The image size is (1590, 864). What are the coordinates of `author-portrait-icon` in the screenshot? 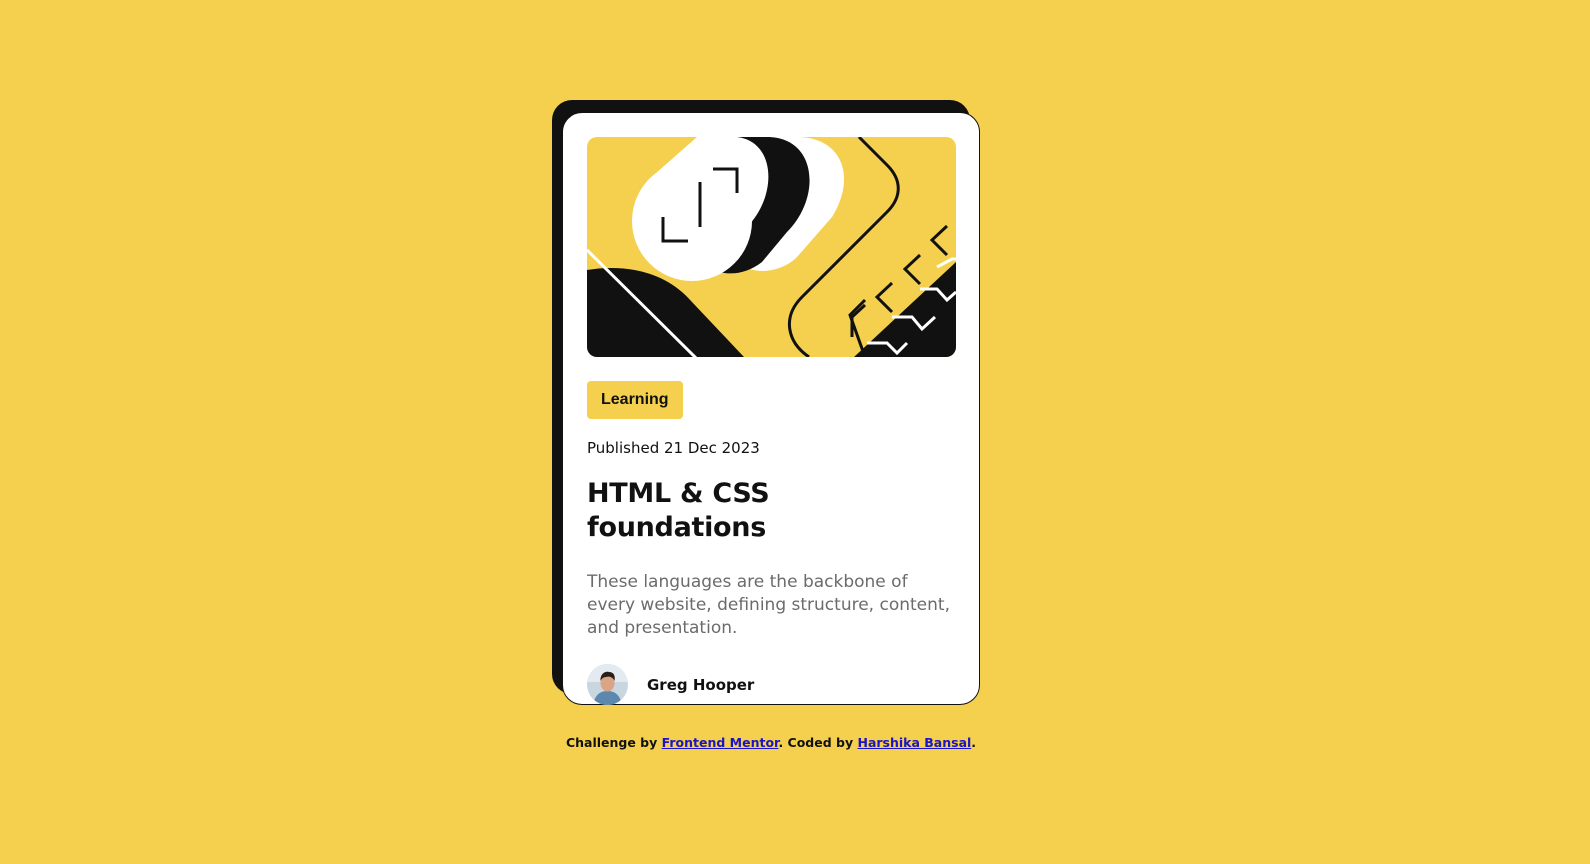 It's located at (607, 684).